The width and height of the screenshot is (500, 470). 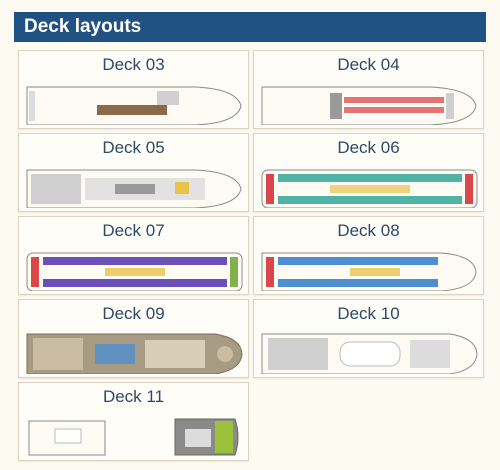 What do you see at coordinates (133, 147) in the screenshot?
I see `deck-label: Deck 05` at bounding box center [133, 147].